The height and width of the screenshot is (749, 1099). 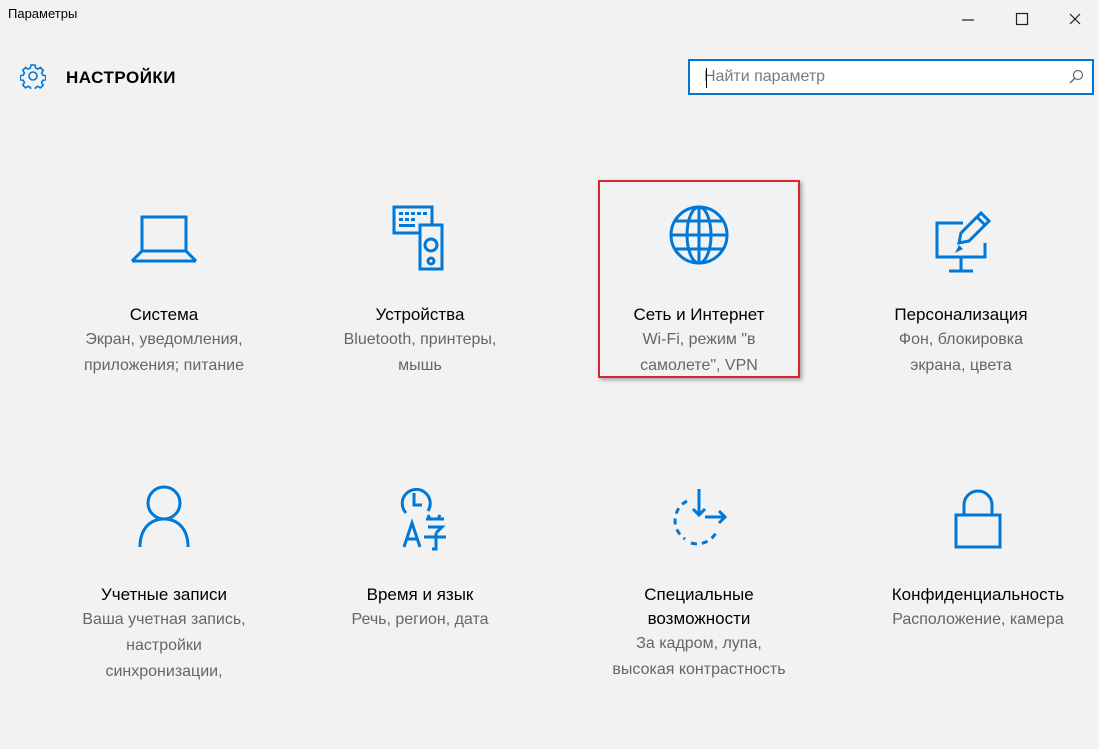 I want to click on devices-icon, so click(x=418, y=238).